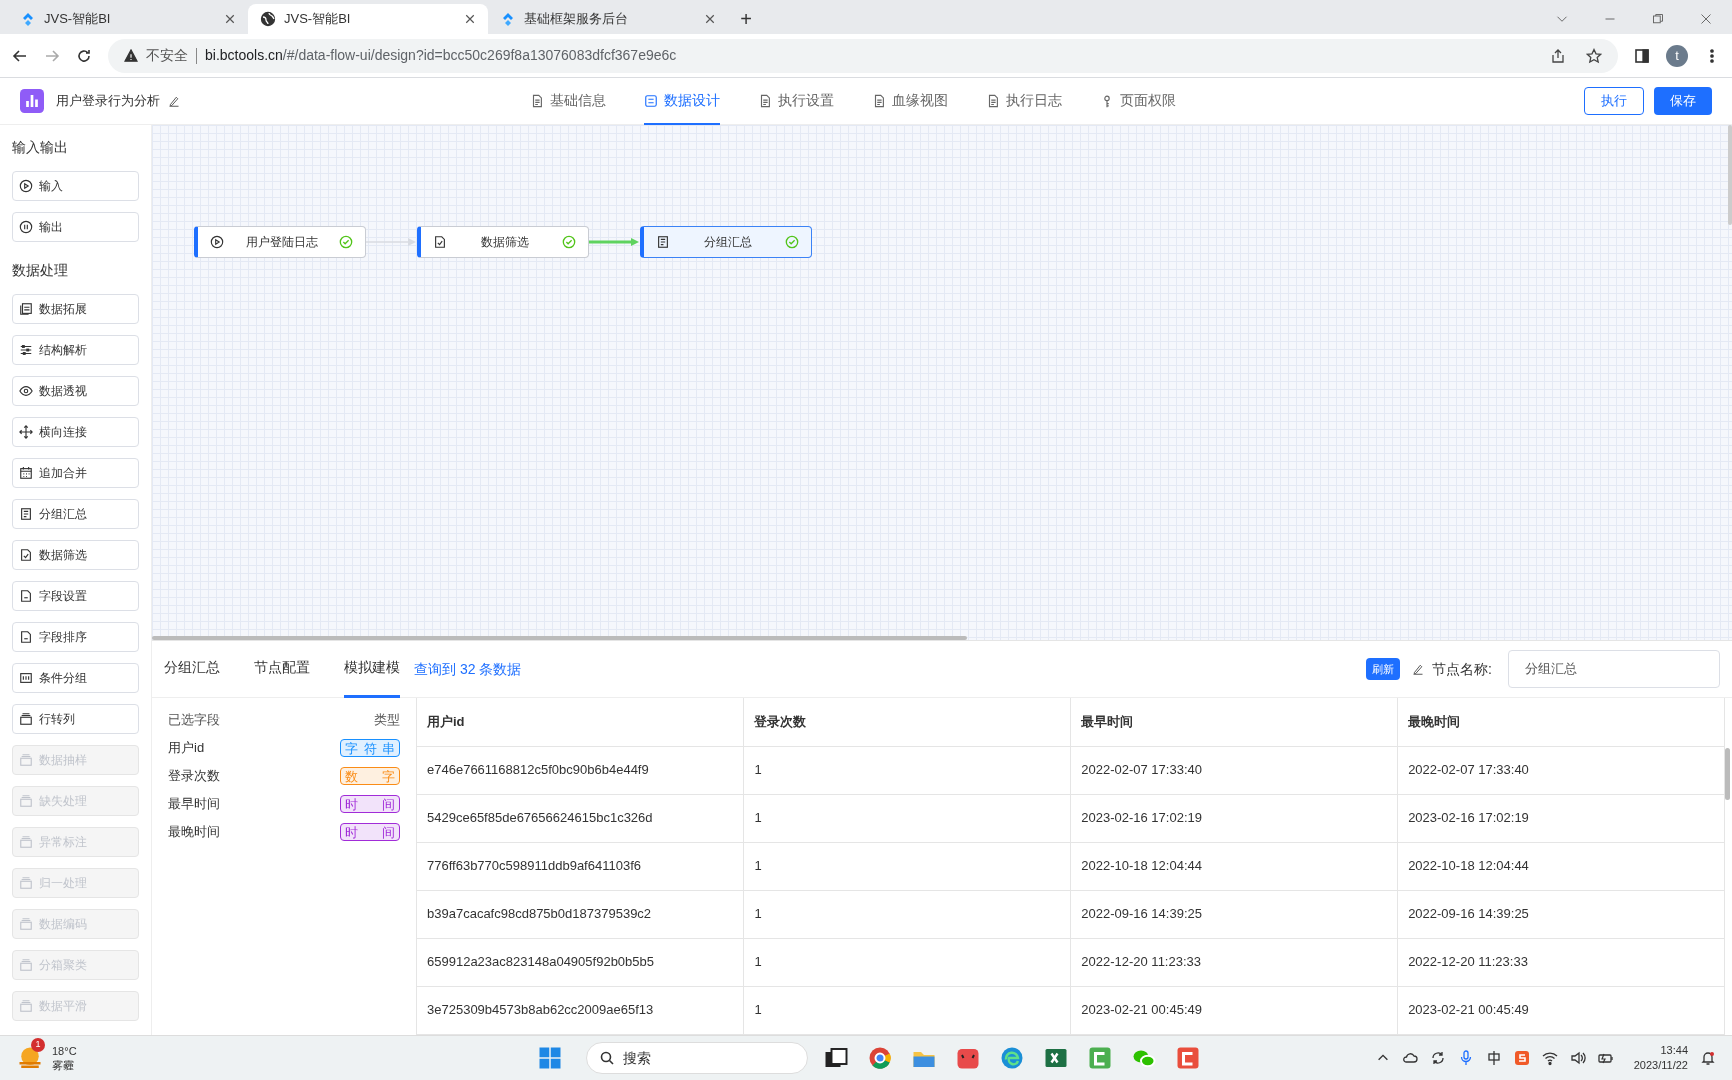 This screenshot has height=1080, width=1732. I want to click on reload-icon, so click(84, 55).